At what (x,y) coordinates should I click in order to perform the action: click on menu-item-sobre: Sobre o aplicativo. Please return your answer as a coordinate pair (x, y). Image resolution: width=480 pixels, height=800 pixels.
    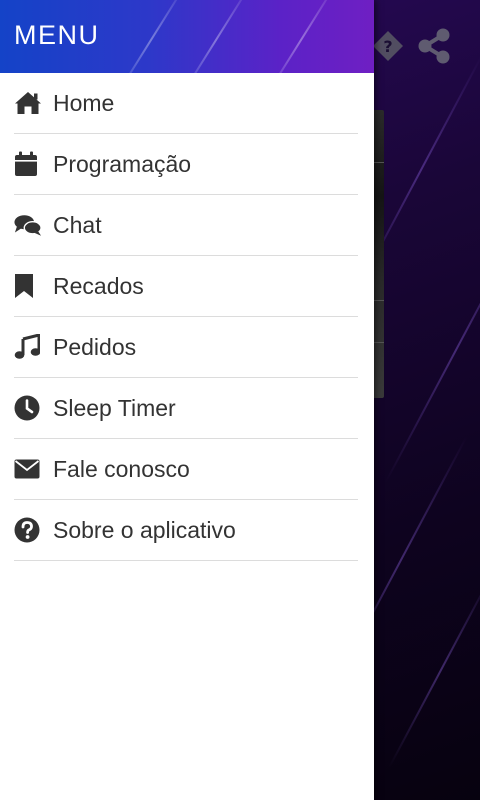
    Looking at the image, I should click on (186, 530).